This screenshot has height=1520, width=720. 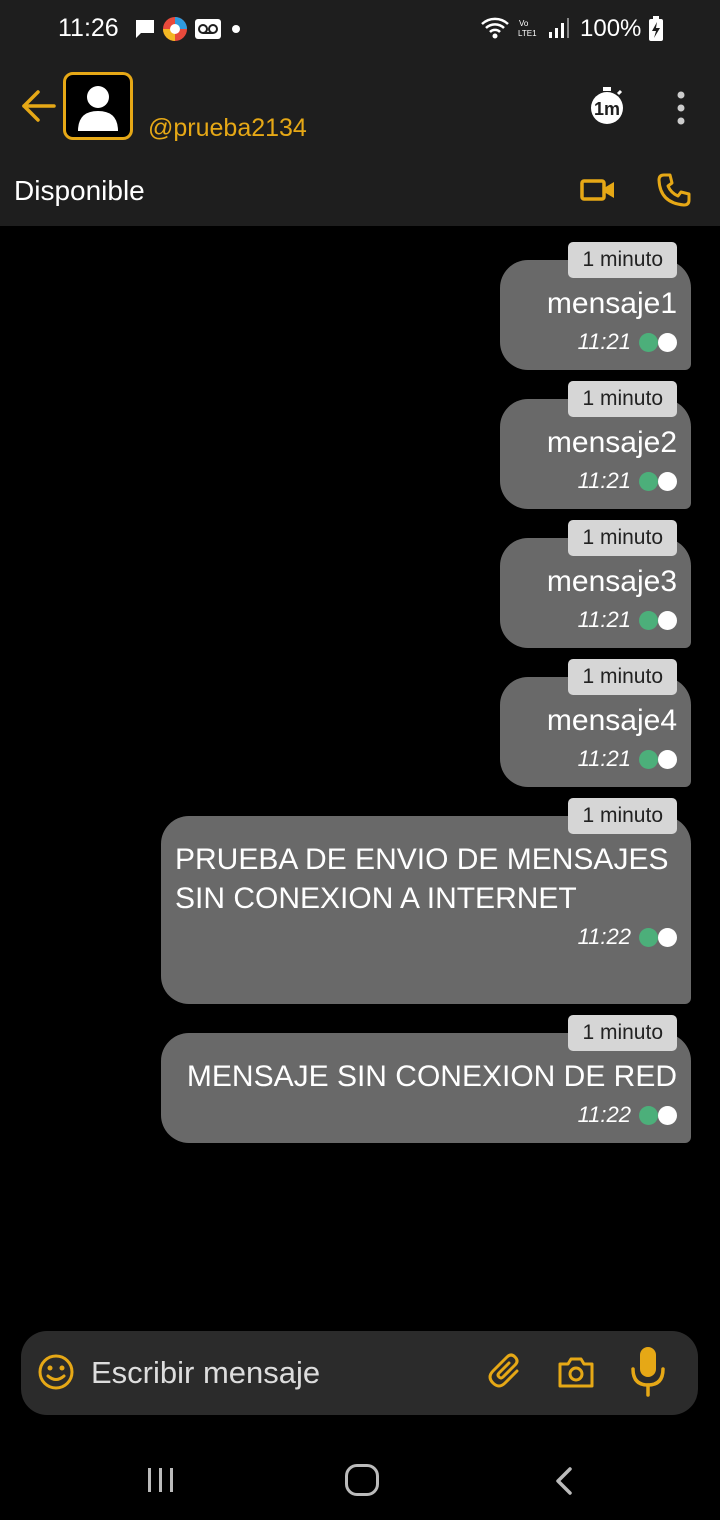 I want to click on phone-call-icon, so click(x=674, y=190).